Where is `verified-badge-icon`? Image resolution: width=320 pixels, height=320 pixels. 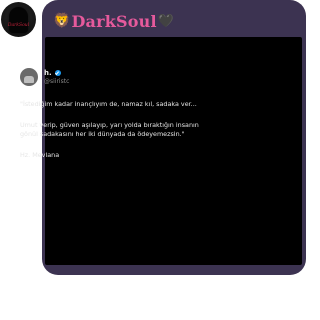 verified-badge-icon is located at coordinates (57, 73).